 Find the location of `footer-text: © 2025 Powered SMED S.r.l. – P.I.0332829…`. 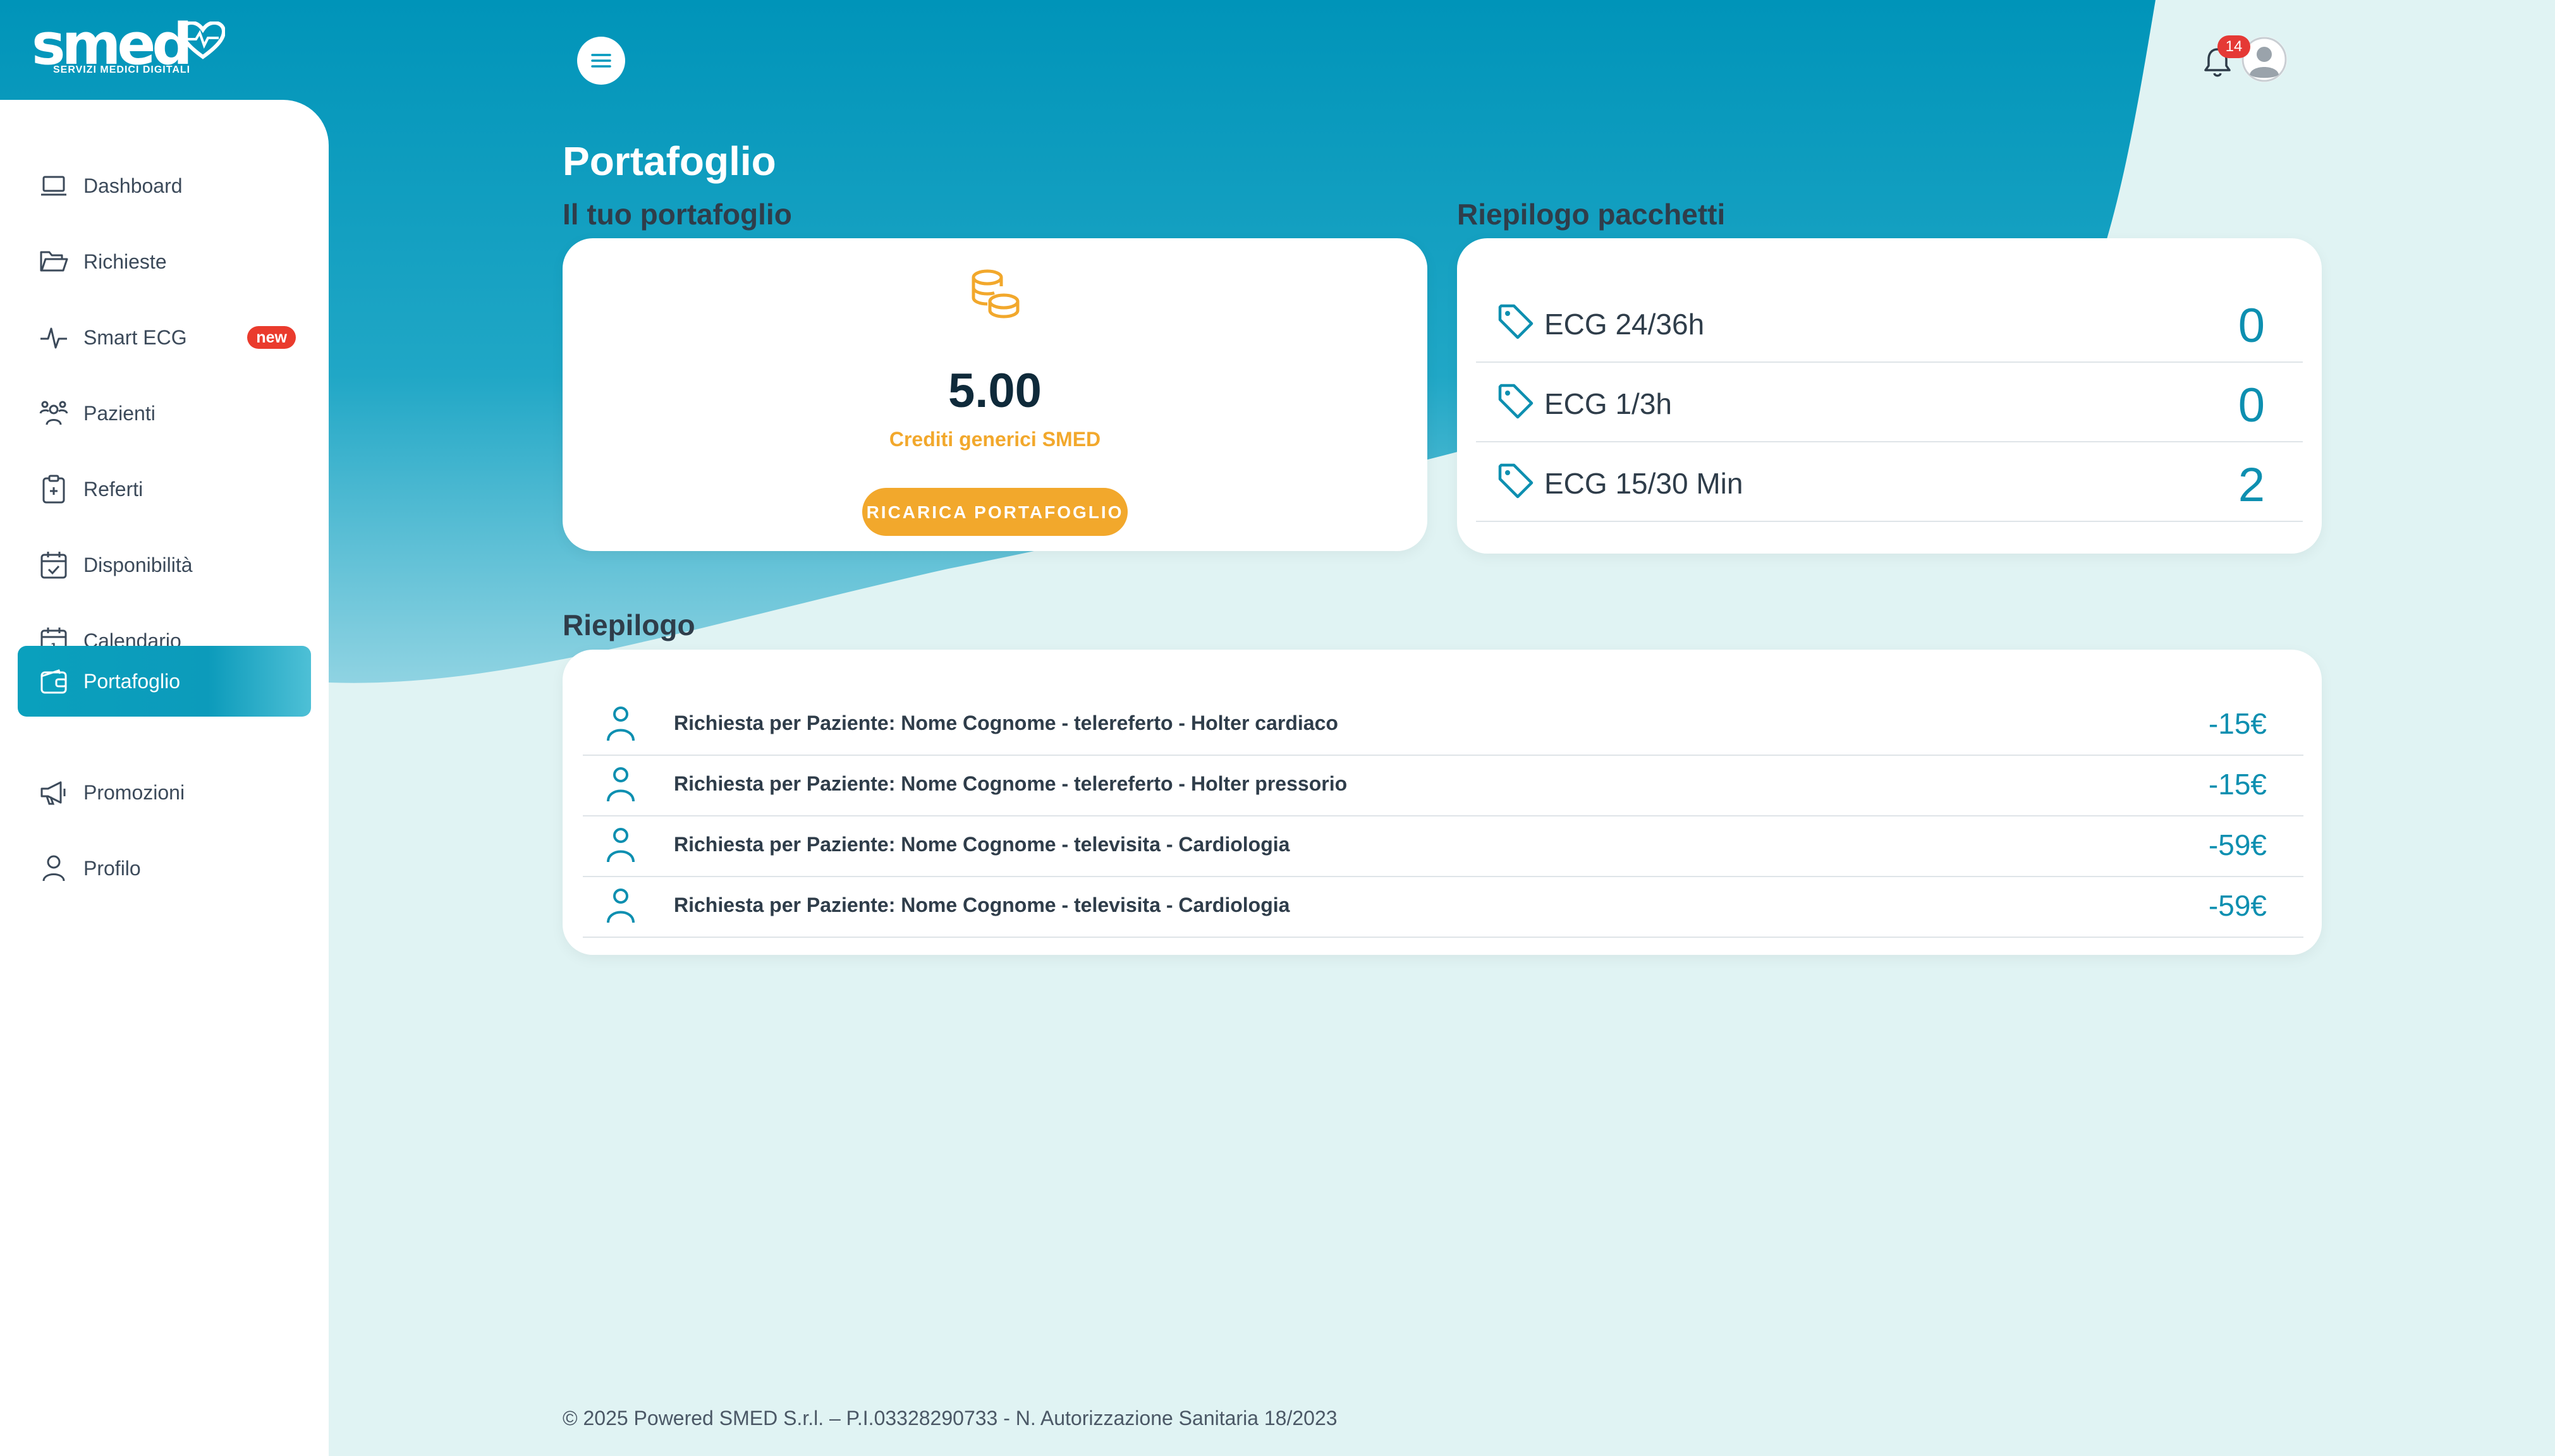

footer-text: © 2025 Powered SMED S.r.l. – P.I.0332829… is located at coordinates (950, 1418).